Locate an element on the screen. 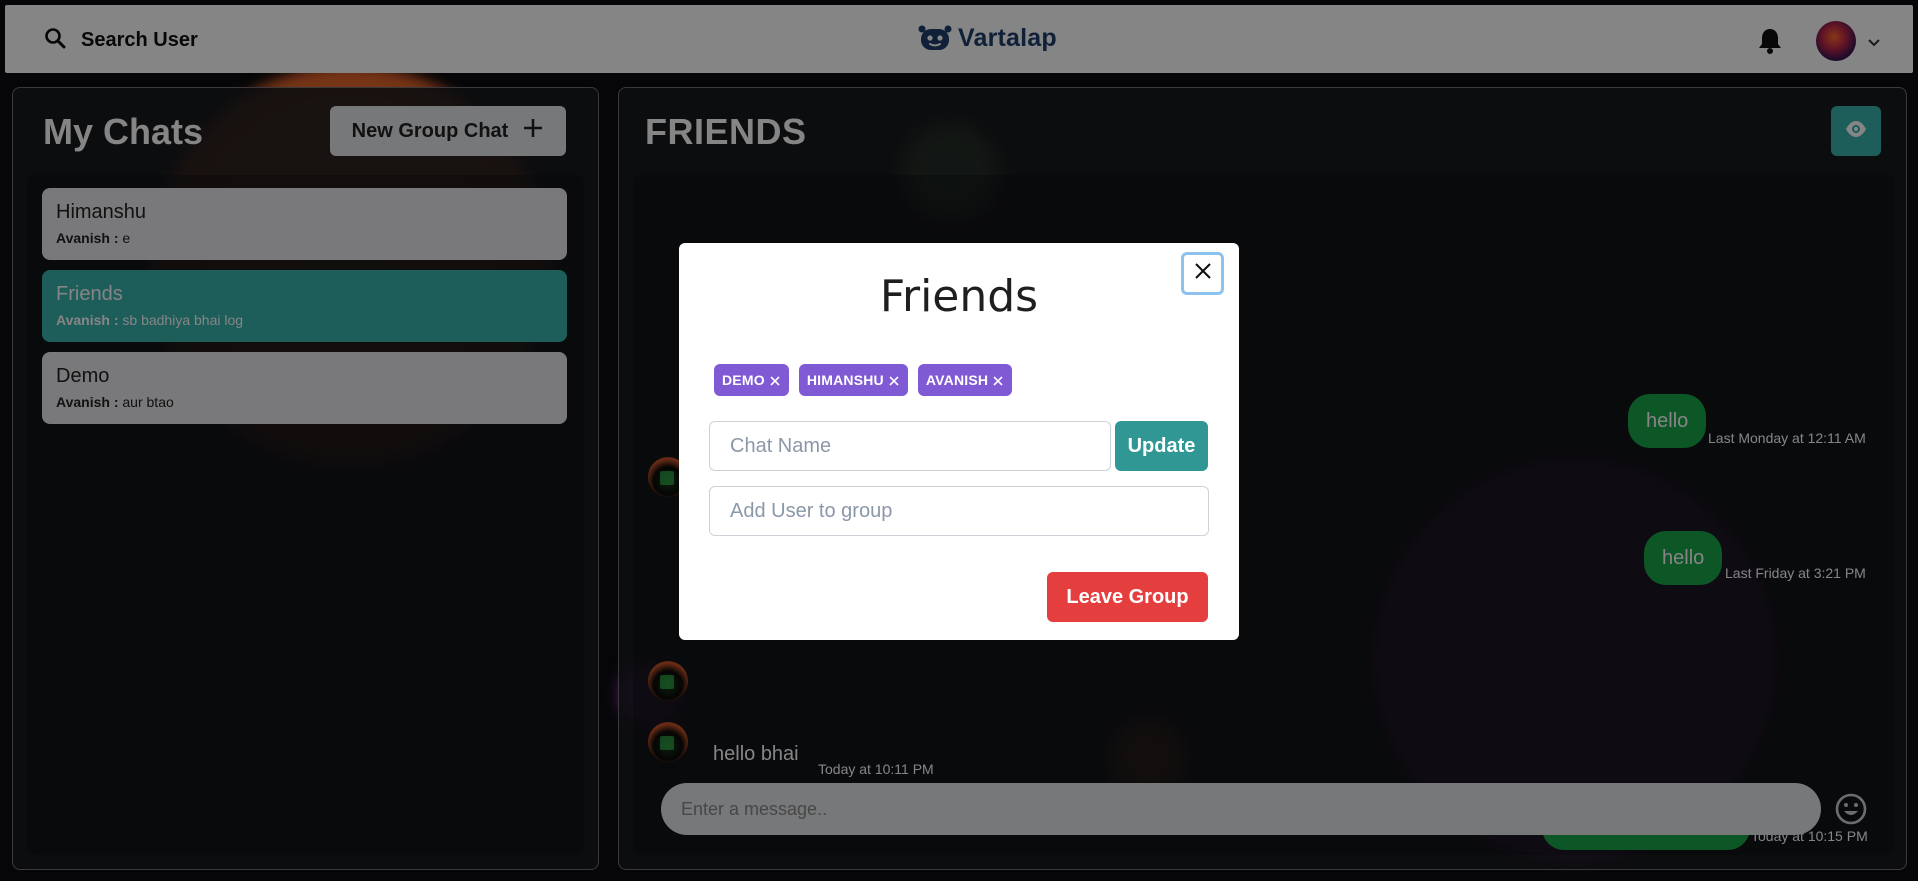 The height and width of the screenshot is (881, 1918). member-tag-label: AVANISH is located at coordinates (957, 380).